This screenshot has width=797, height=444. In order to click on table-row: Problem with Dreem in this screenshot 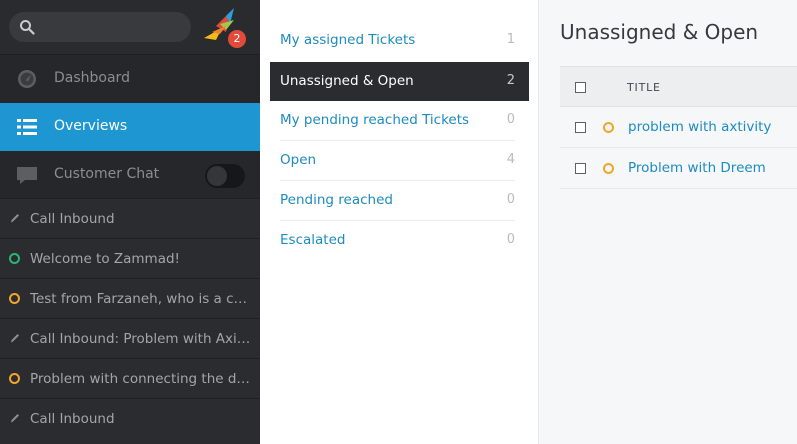, I will do `click(678, 168)`.